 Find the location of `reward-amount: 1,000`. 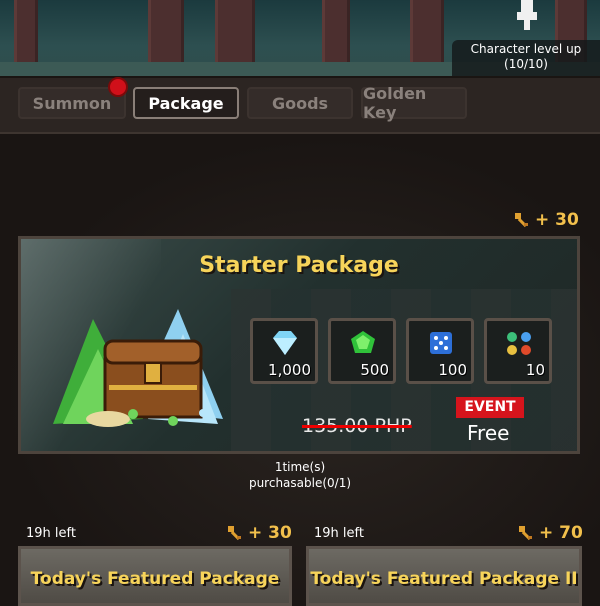

reward-amount: 1,000 is located at coordinates (289, 370).